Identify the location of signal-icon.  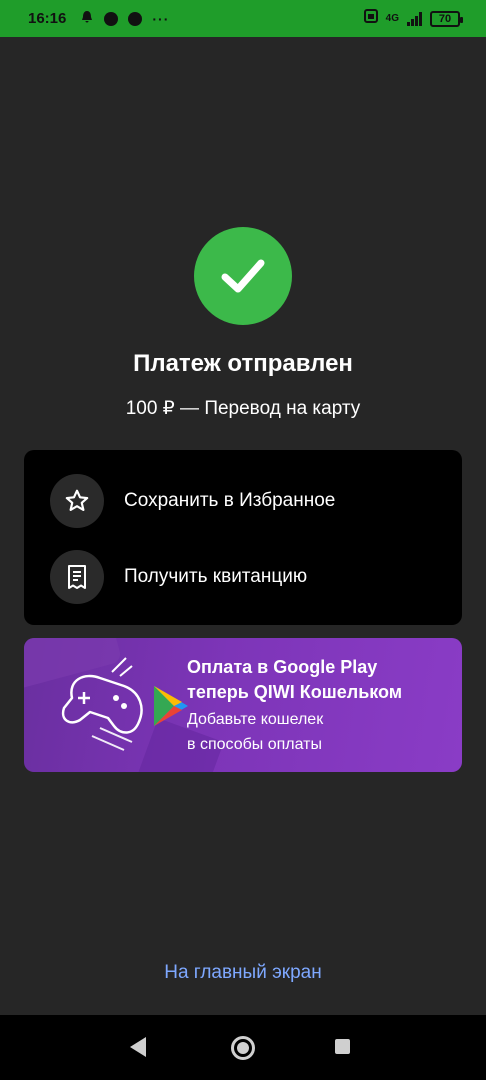
(414, 18).